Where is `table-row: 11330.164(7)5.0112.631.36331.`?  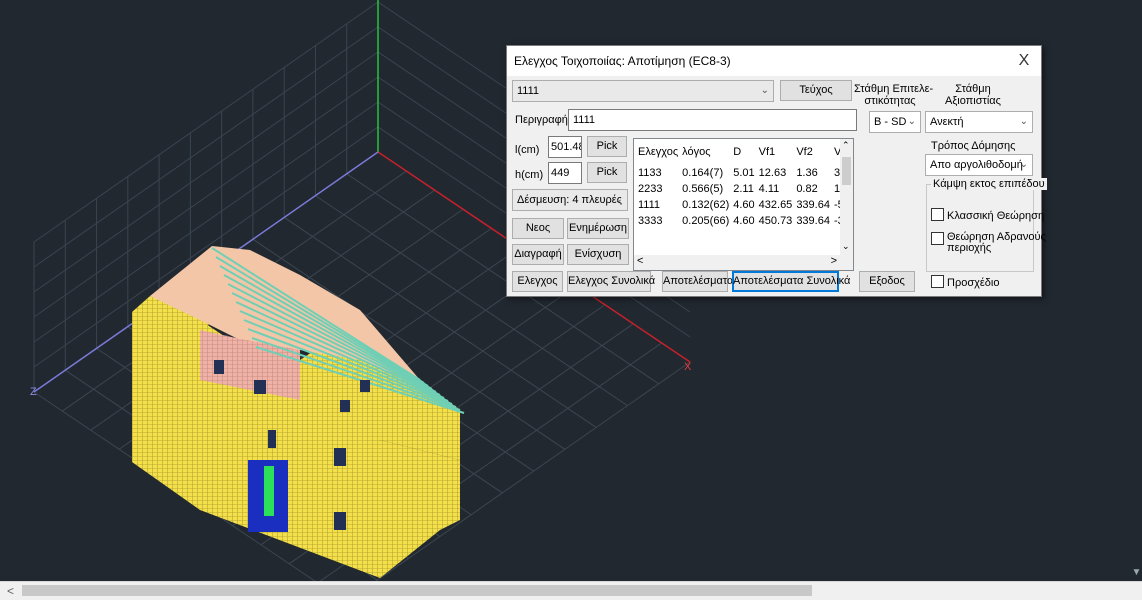
table-row: 11330.164(7)5.0112.631.36331. is located at coordinates (743, 173).